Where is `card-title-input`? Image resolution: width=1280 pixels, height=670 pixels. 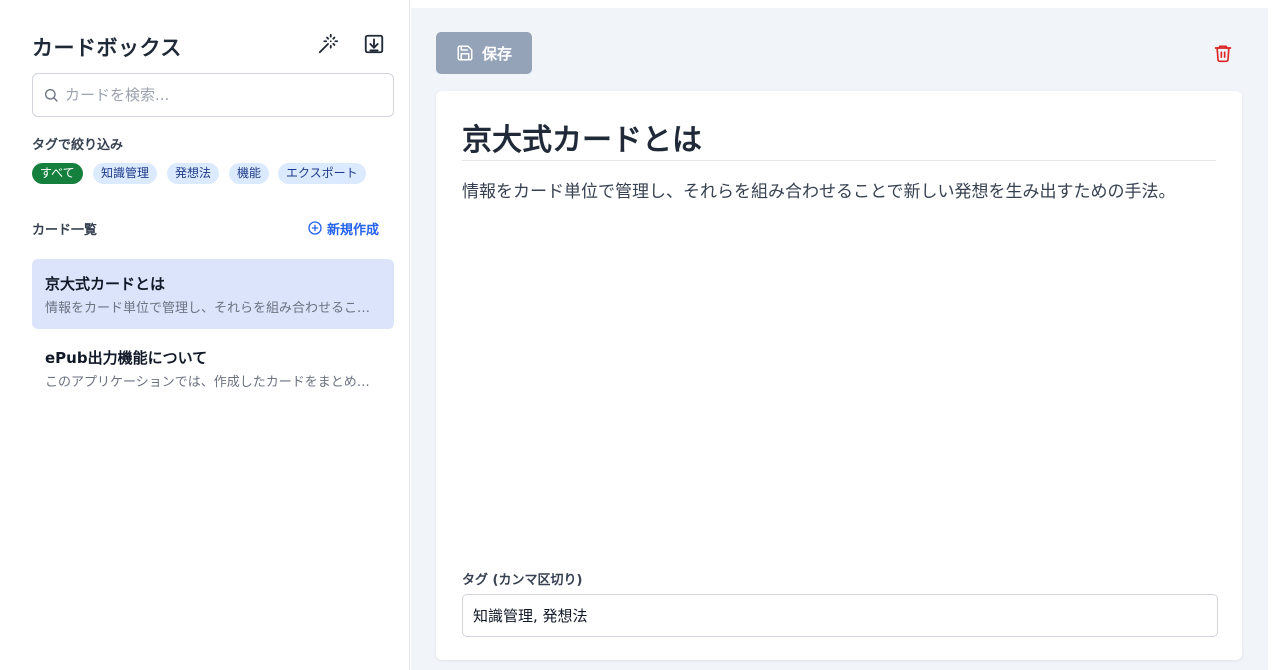 card-title-input is located at coordinates (839, 137).